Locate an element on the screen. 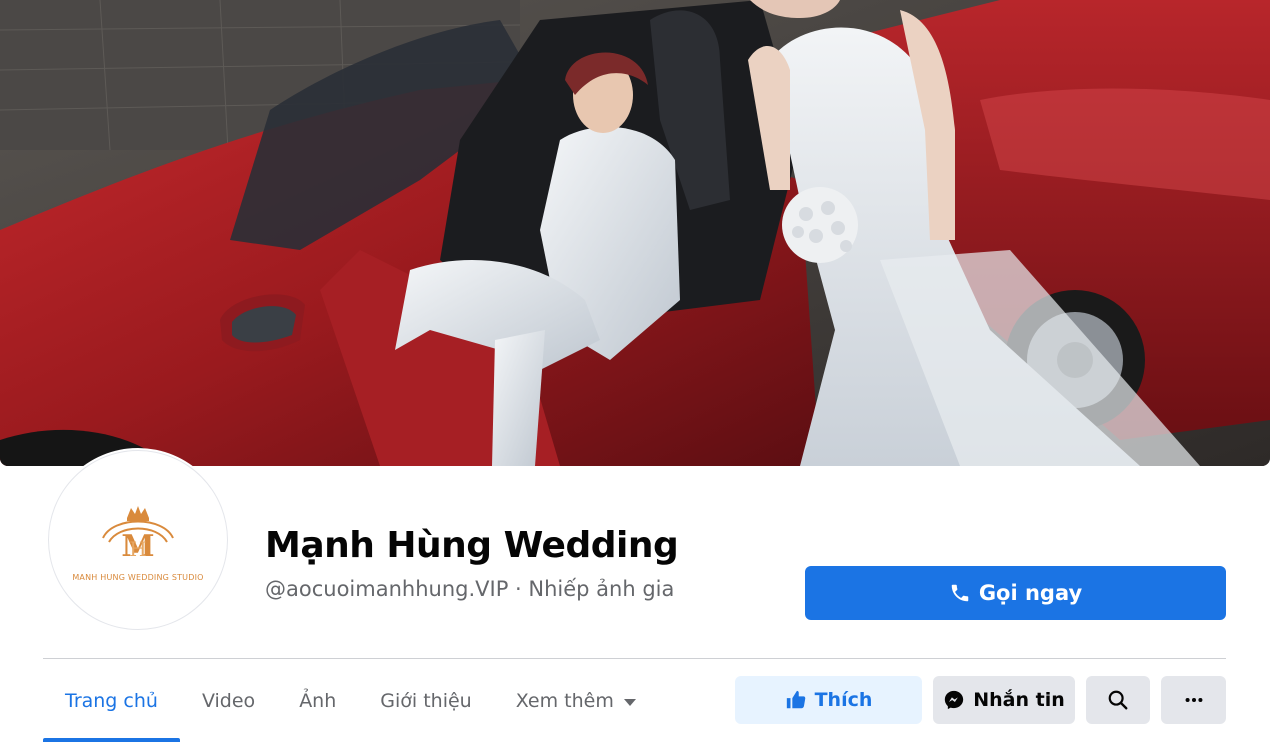  like-label: Thích is located at coordinates (843, 700).